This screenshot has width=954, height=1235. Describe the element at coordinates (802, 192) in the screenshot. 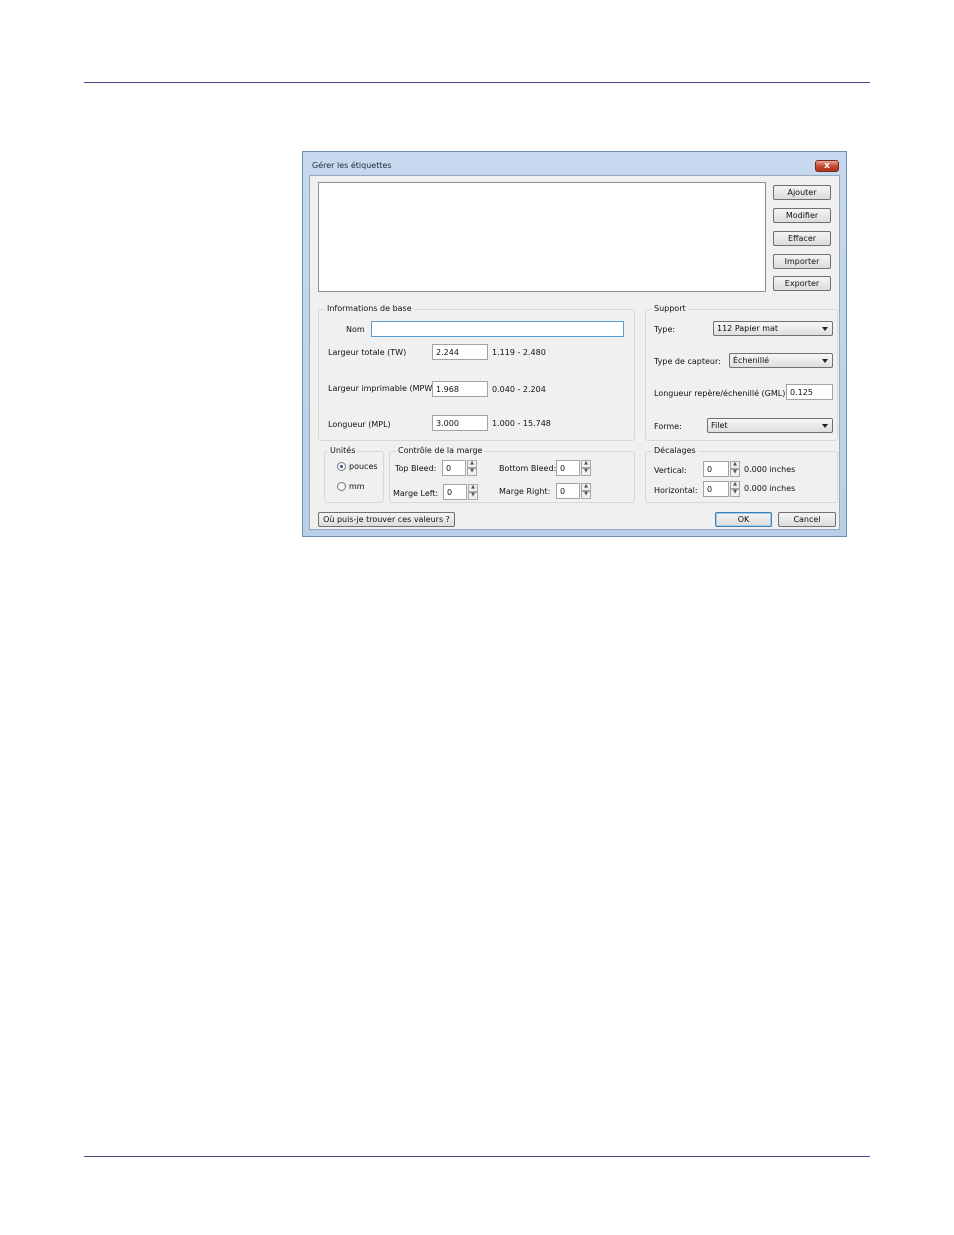

I see `add-button: Ajouter` at that location.